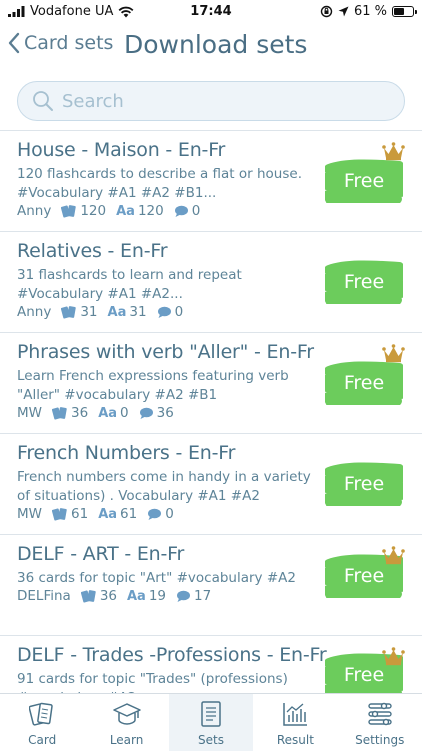  What do you see at coordinates (211, 12) in the screenshot?
I see `status-bar: Vodafone UA 17:44 61 %` at bounding box center [211, 12].